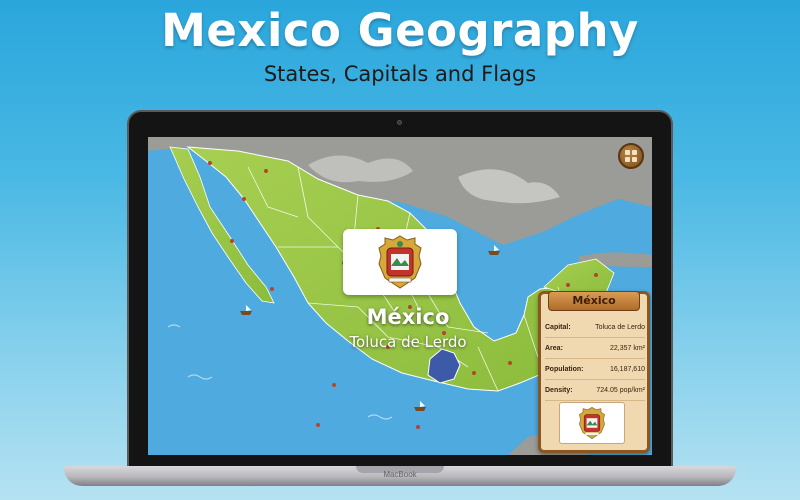 The image size is (800, 500). Describe the element at coordinates (559, 390) in the screenshot. I see `info-label: Density:` at that location.